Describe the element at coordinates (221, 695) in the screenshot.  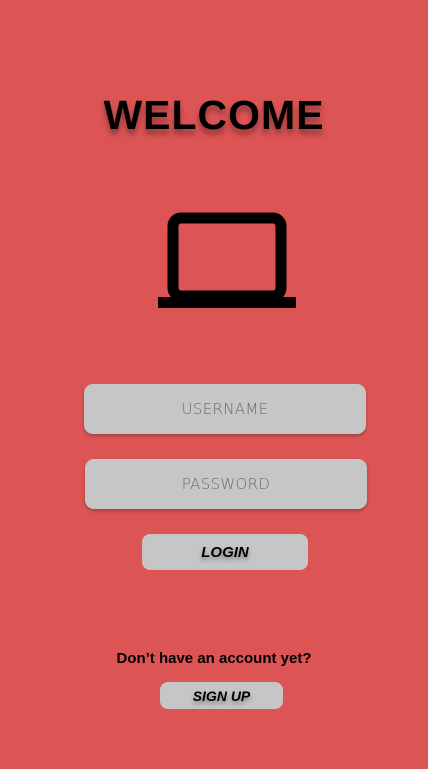
I see `sign-up-button: SIGN UP` at that location.